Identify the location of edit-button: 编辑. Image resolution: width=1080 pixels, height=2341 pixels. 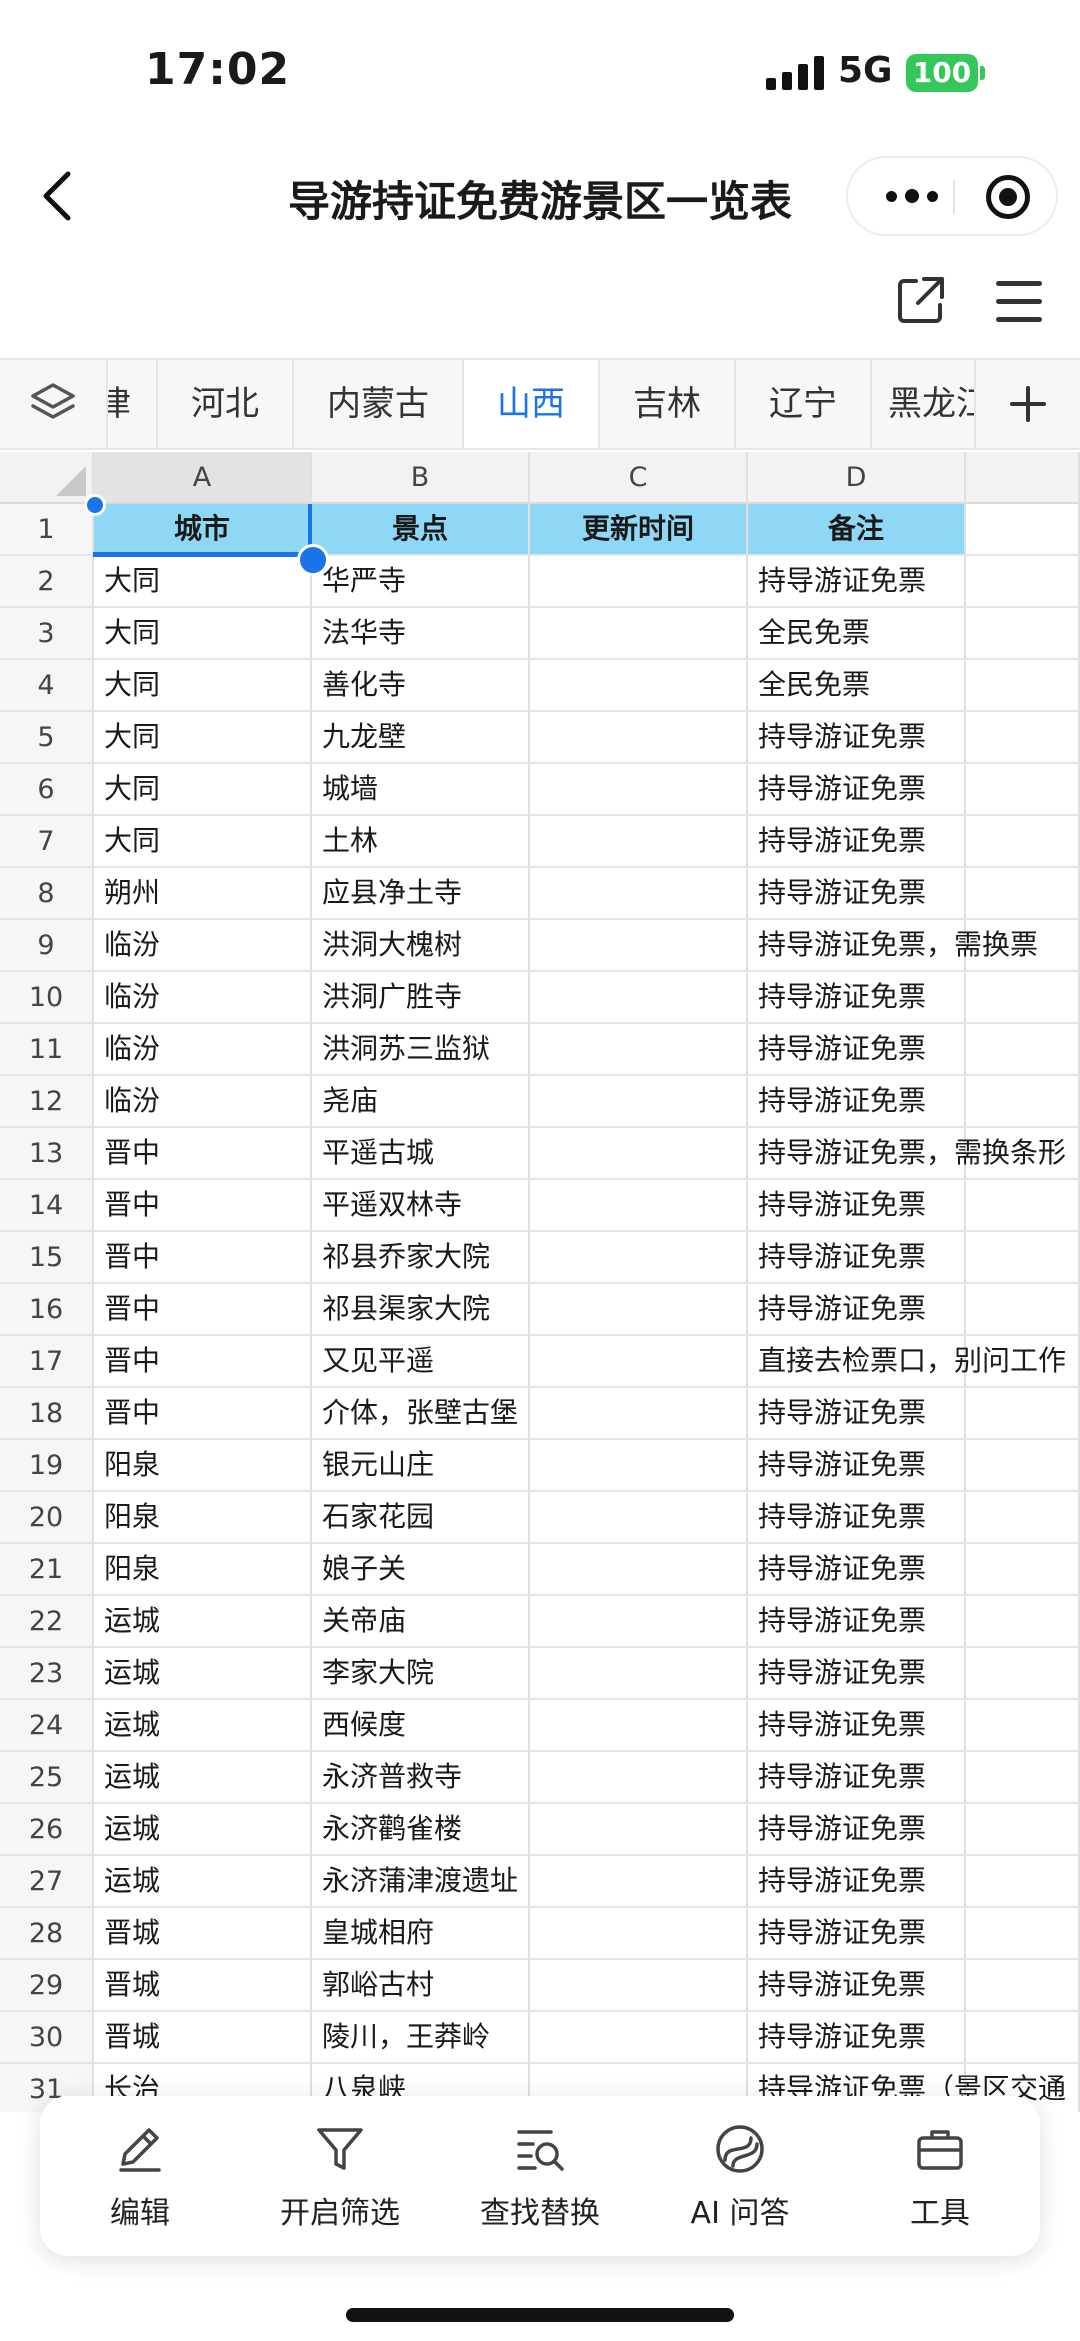
(140, 2176).